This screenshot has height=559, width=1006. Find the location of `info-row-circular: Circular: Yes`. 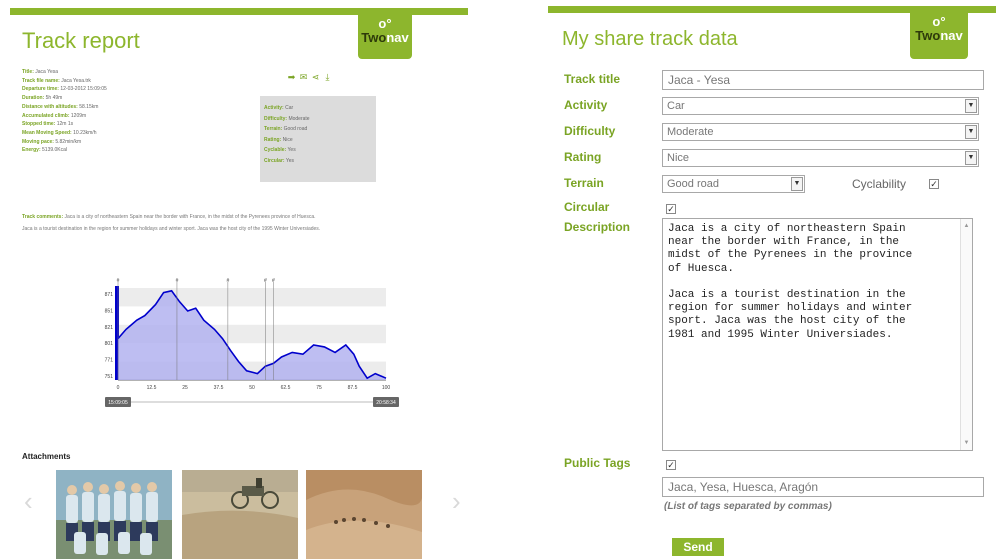

info-row-circular: Circular: Yes is located at coordinates (279, 160).